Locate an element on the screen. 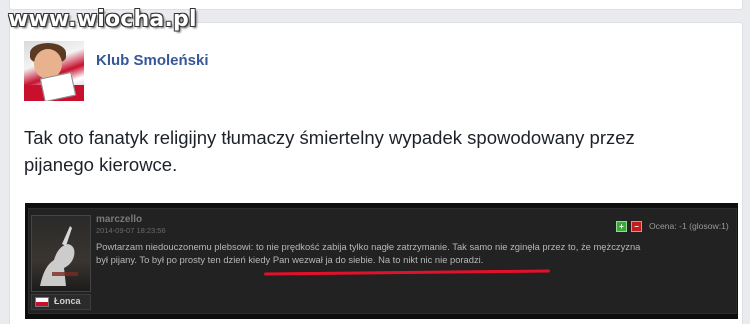 Image resolution: width=750 pixels, height=324 pixels. commenter-rank-bar: Łonca is located at coordinates (61, 302).